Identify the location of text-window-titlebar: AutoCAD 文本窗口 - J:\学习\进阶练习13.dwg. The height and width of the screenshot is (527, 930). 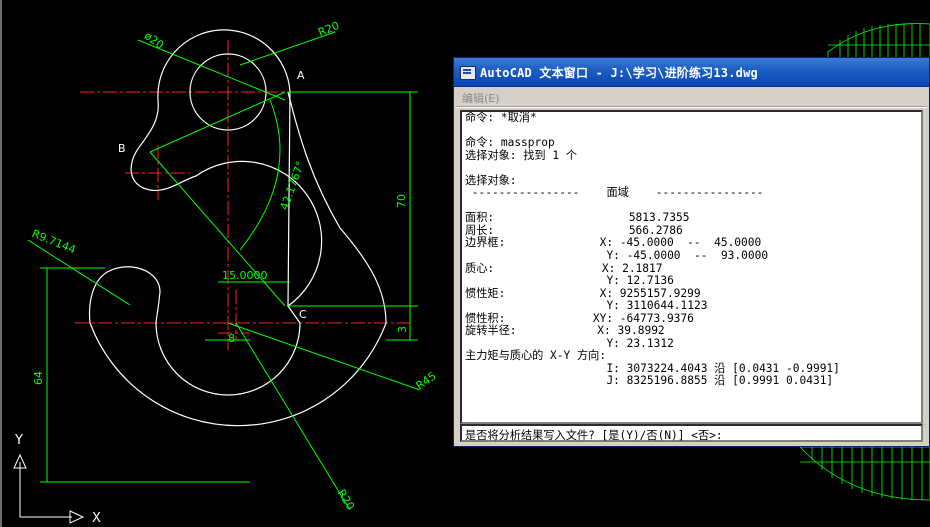
(691, 72).